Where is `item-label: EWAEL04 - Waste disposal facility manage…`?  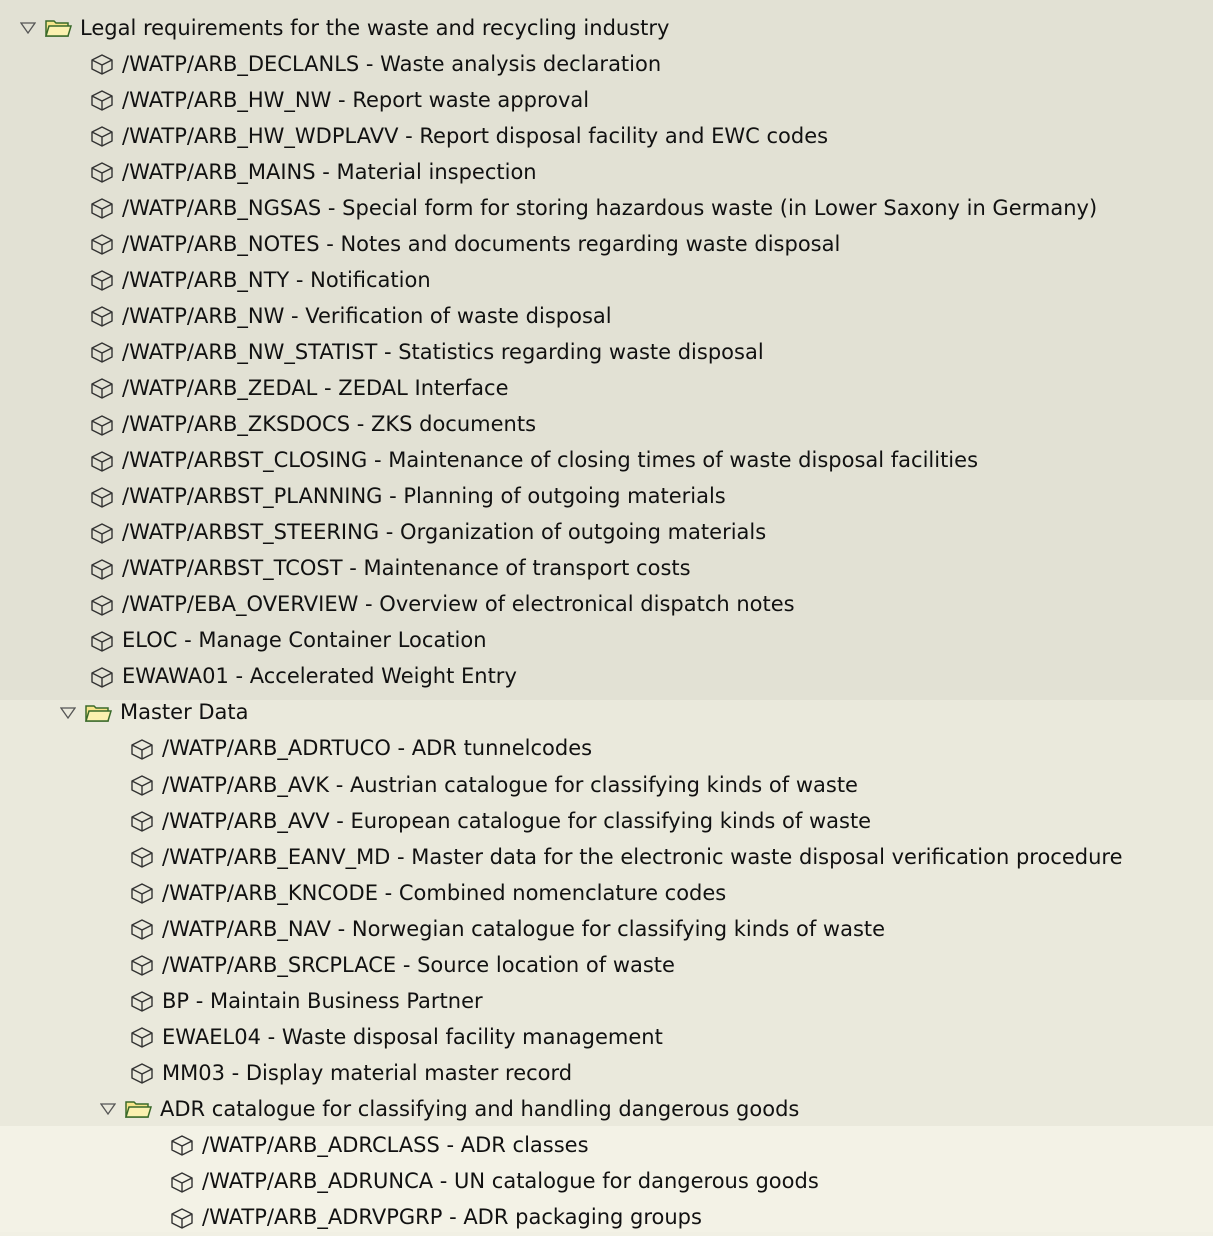
item-label: EWAEL04 - Waste disposal facility manage… is located at coordinates (412, 1036).